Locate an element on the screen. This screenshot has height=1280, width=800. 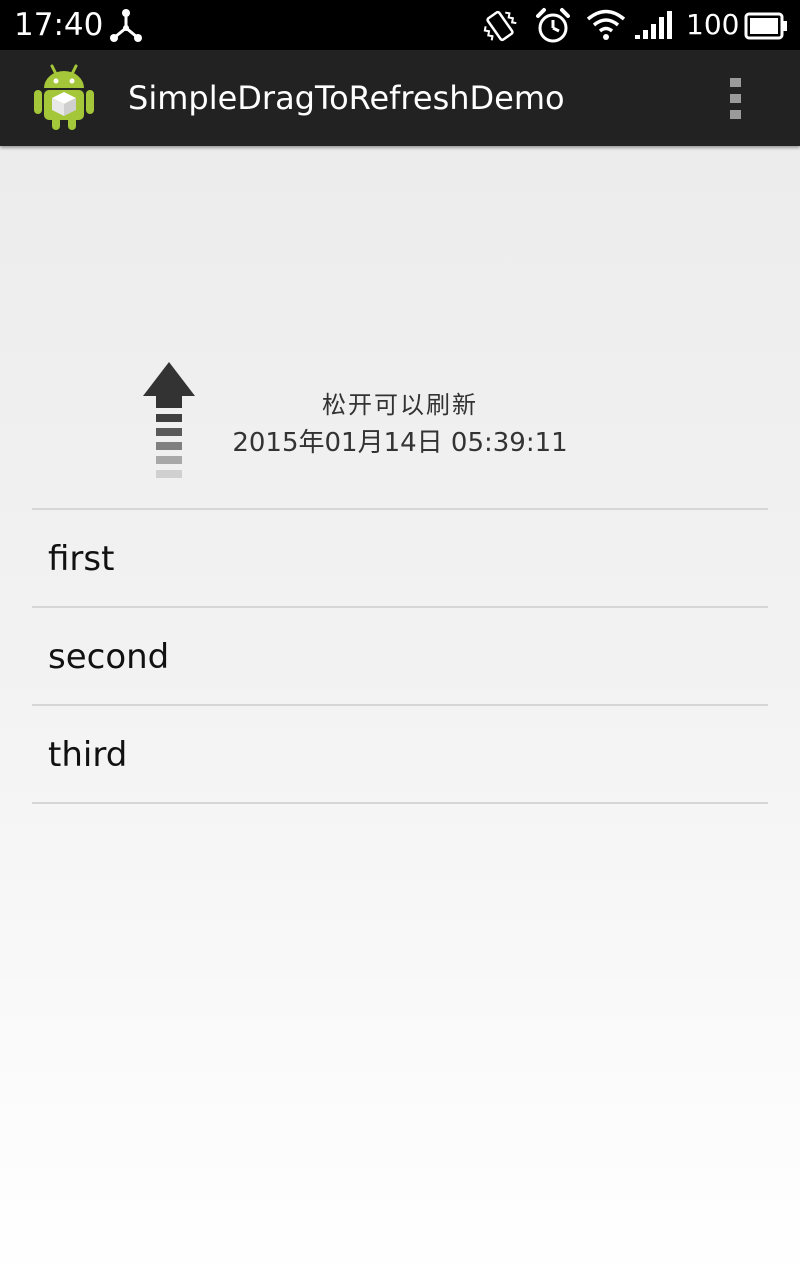
action-bar: SimpleDragToRefreshDemo is located at coordinates (400, 98).